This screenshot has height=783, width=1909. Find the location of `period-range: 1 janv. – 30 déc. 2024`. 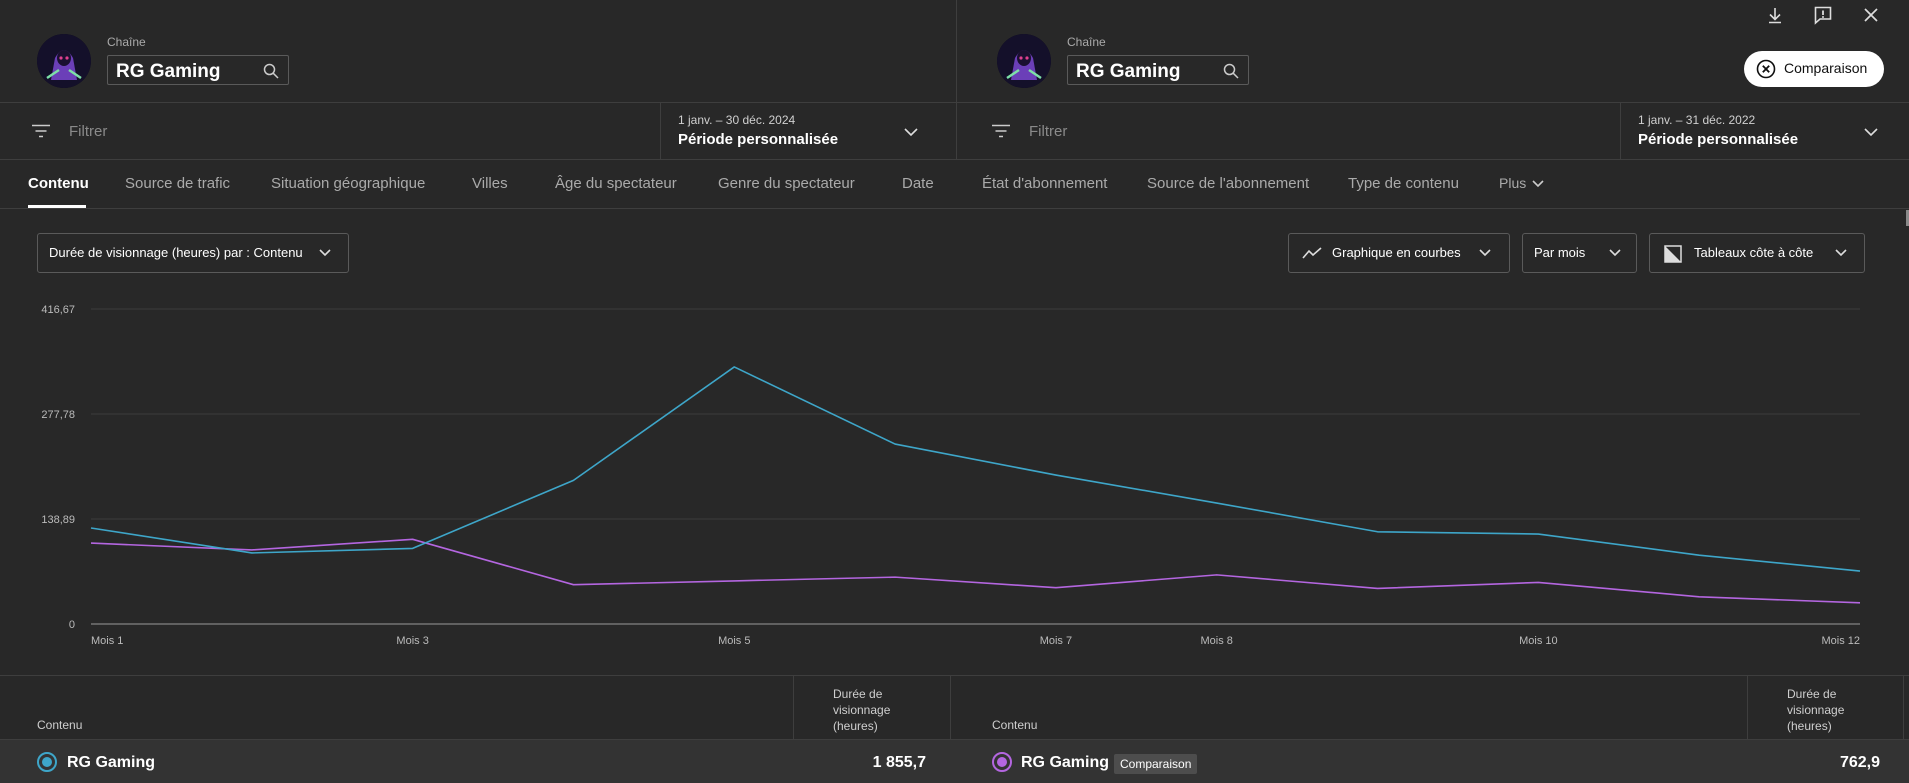

period-range: 1 janv. – 30 déc. 2024 is located at coordinates (737, 120).